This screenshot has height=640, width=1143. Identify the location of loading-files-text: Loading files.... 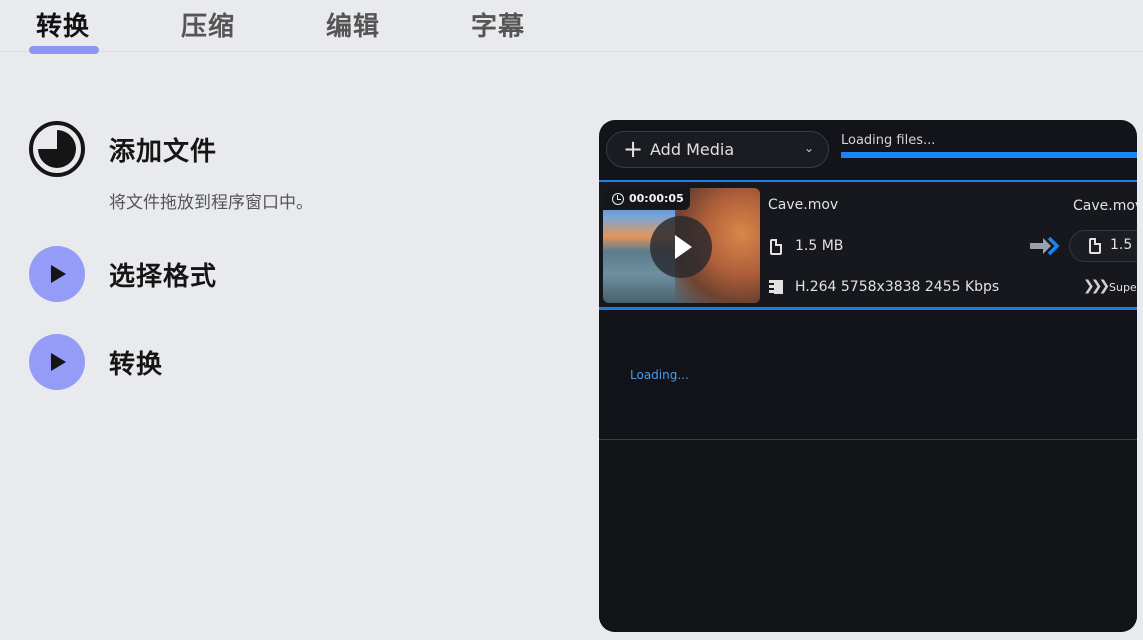
(888, 140).